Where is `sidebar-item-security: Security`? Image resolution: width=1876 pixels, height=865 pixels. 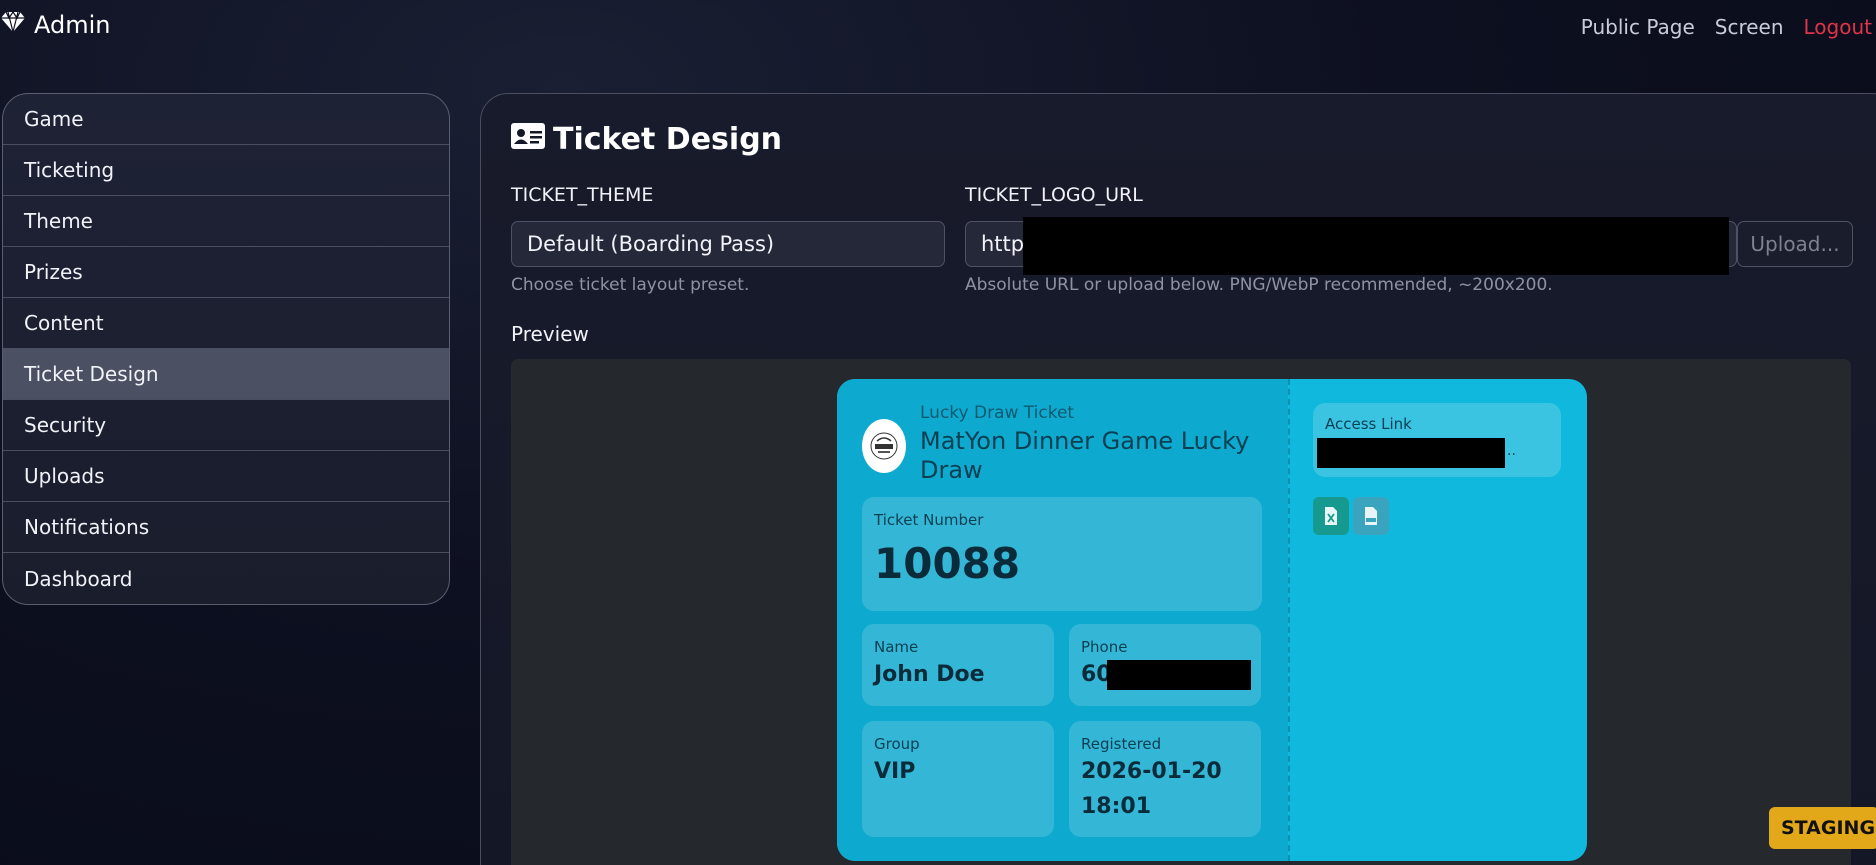
sidebar-item-security: Security is located at coordinates (226, 425).